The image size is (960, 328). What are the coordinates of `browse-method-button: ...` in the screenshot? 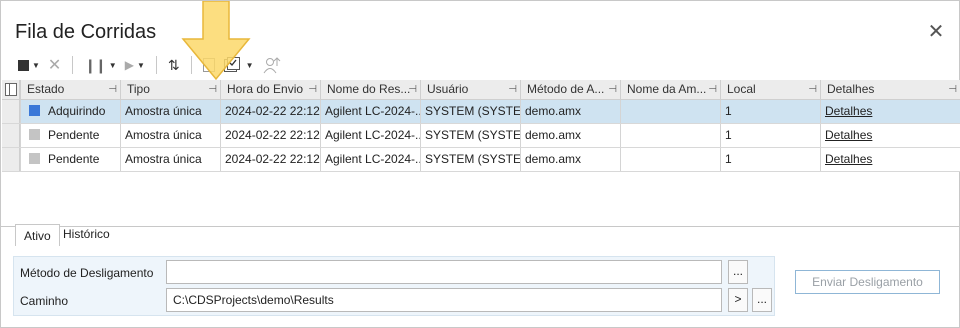 It's located at (738, 272).